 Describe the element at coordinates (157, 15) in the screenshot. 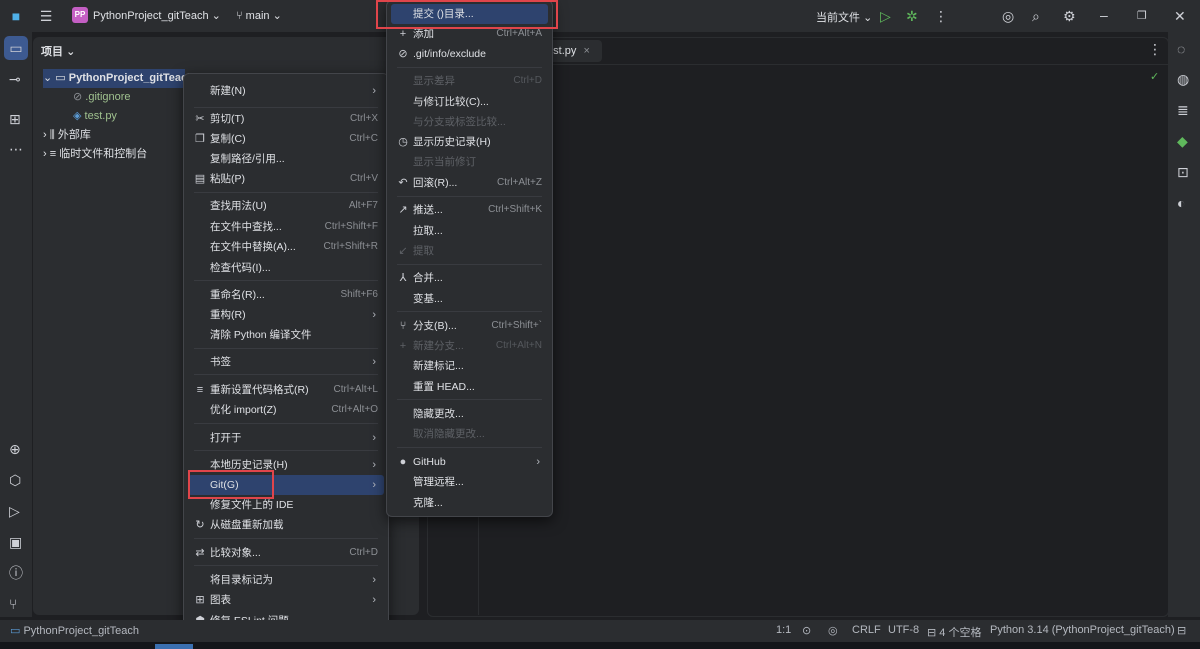

I see `project-switcher: PythonProject_gitTeach ⌄` at that location.